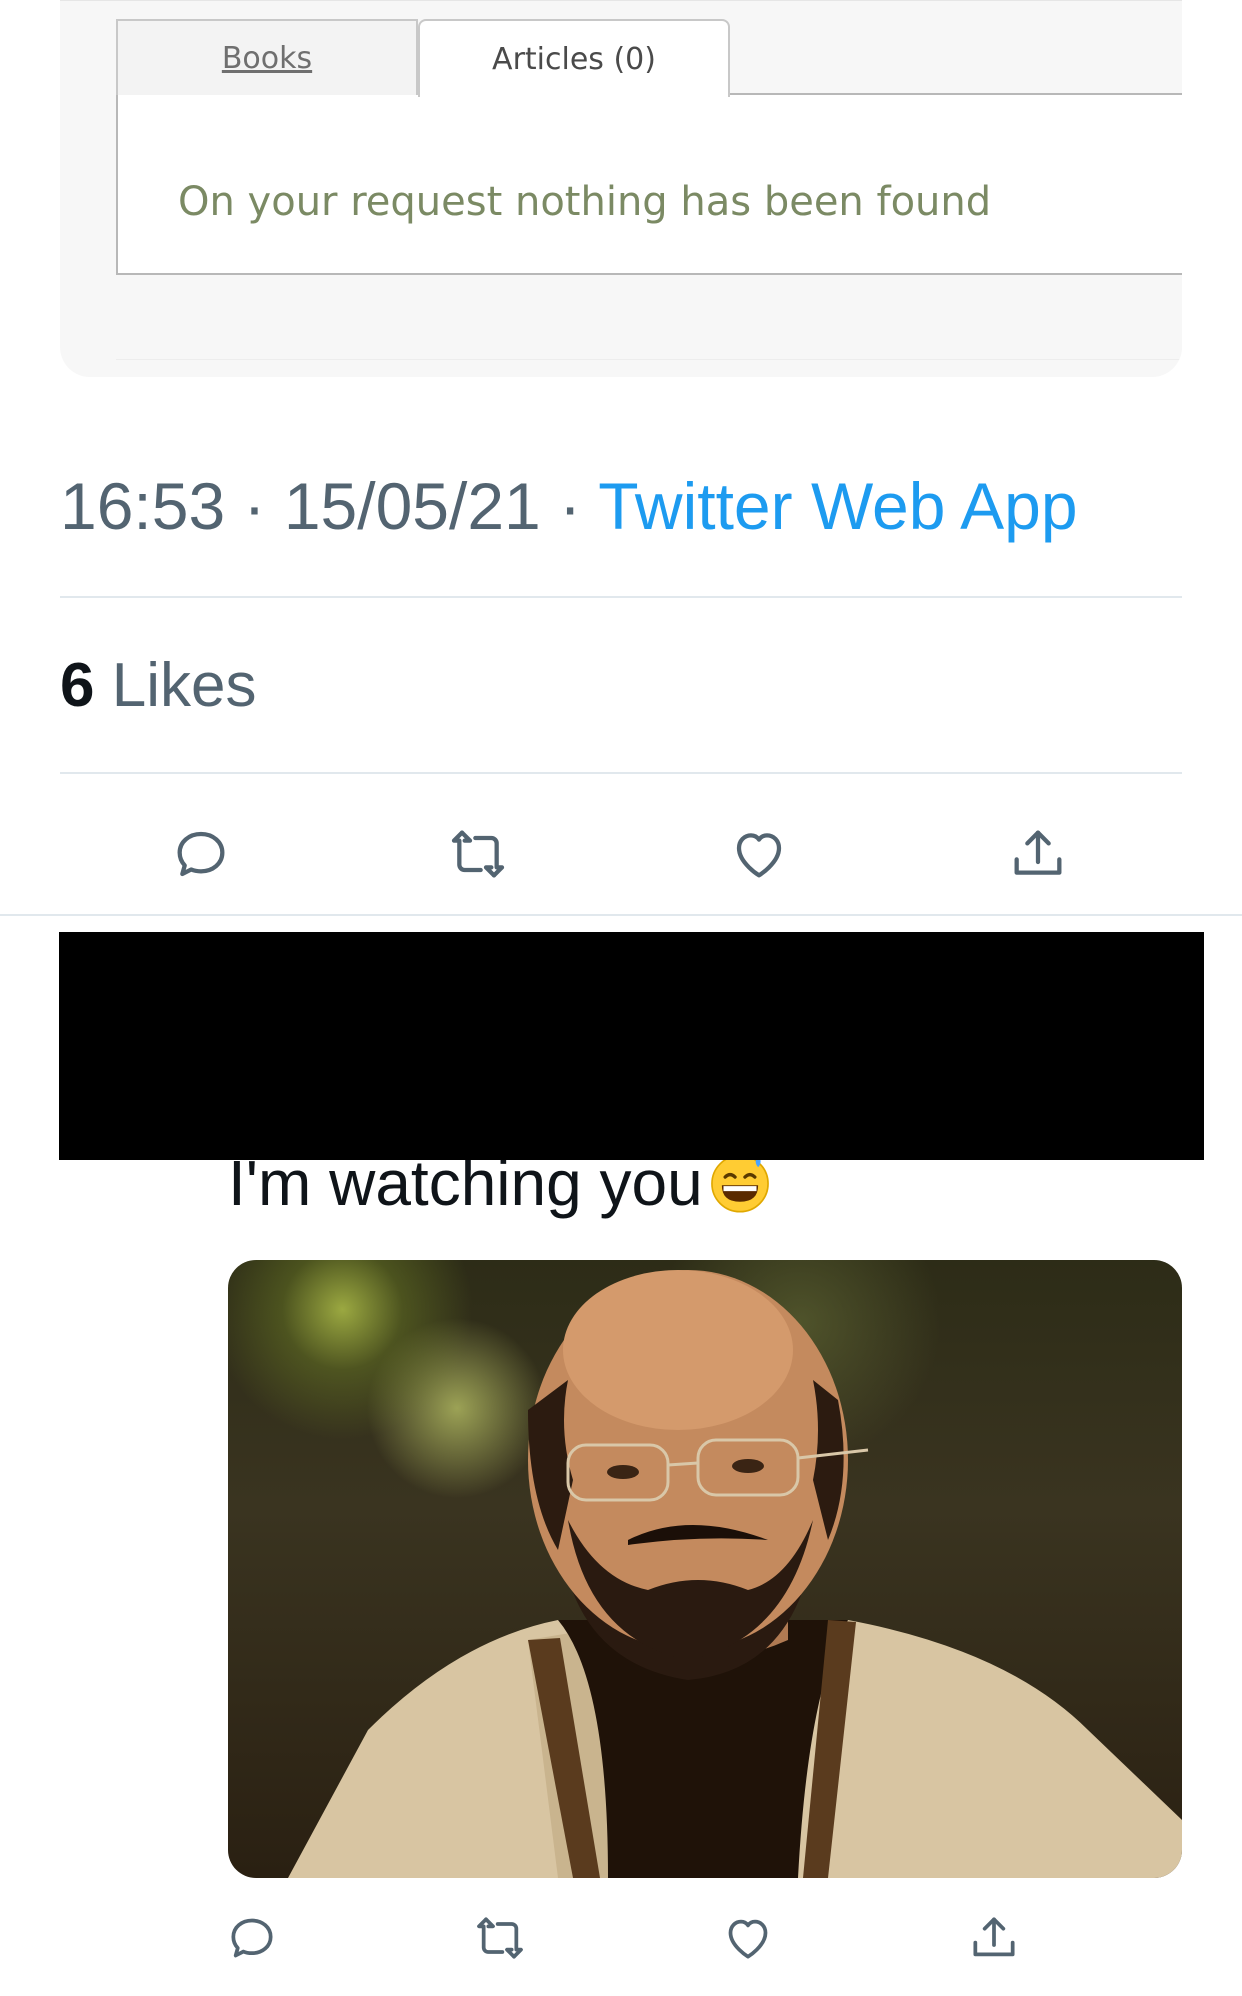 This screenshot has width=1242, height=1996. What do you see at coordinates (142, 506) in the screenshot?
I see `tweet-time: 16:53` at bounding box center [142, 506].